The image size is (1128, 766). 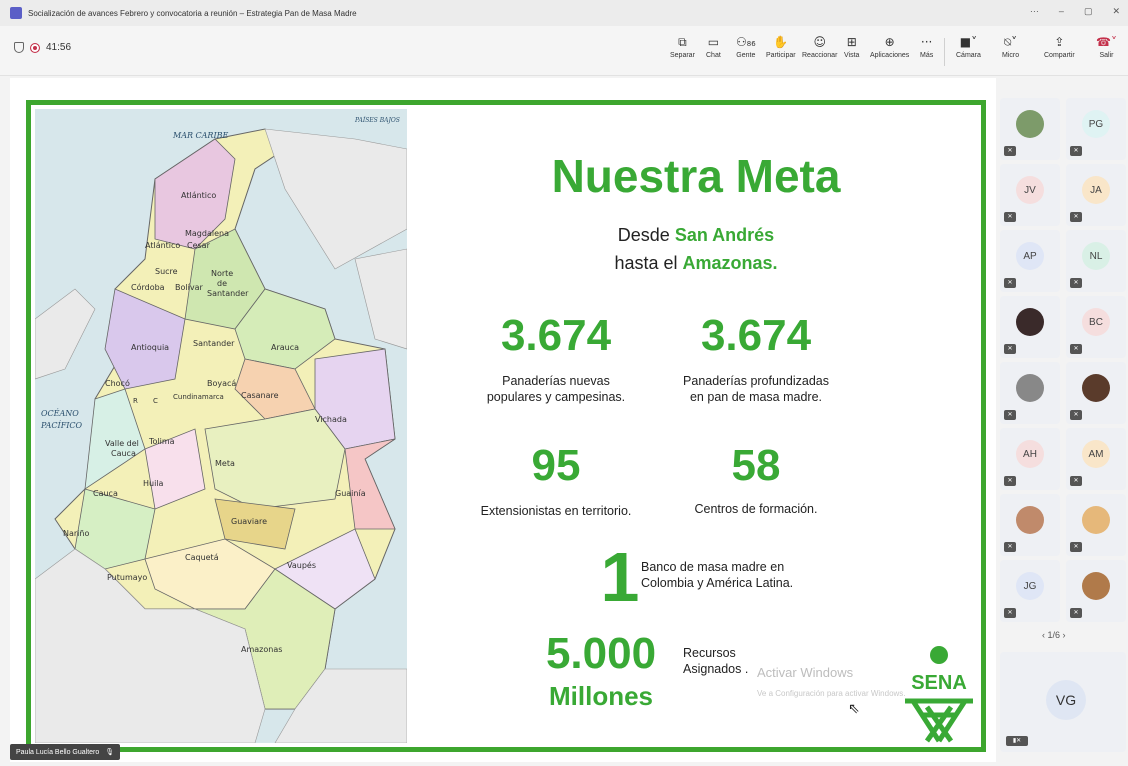 I want to click on apps-icon: ⊕, so click(x=889, y=42).